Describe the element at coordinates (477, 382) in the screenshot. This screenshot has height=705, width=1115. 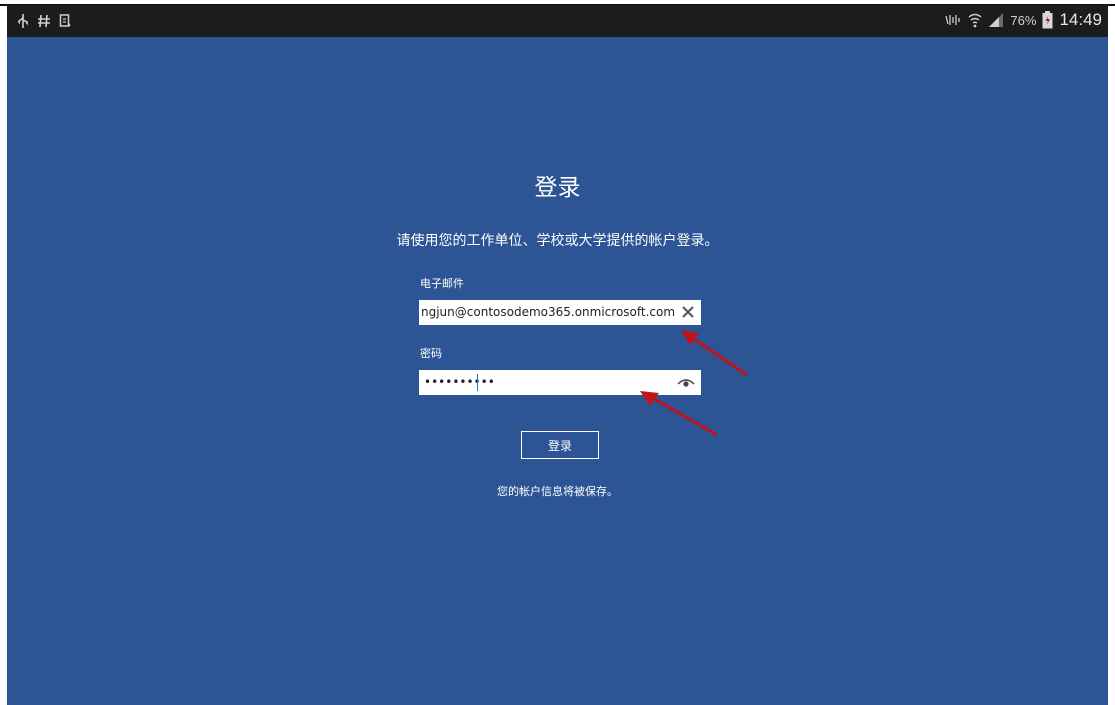
I see `text-cursor` at that location.